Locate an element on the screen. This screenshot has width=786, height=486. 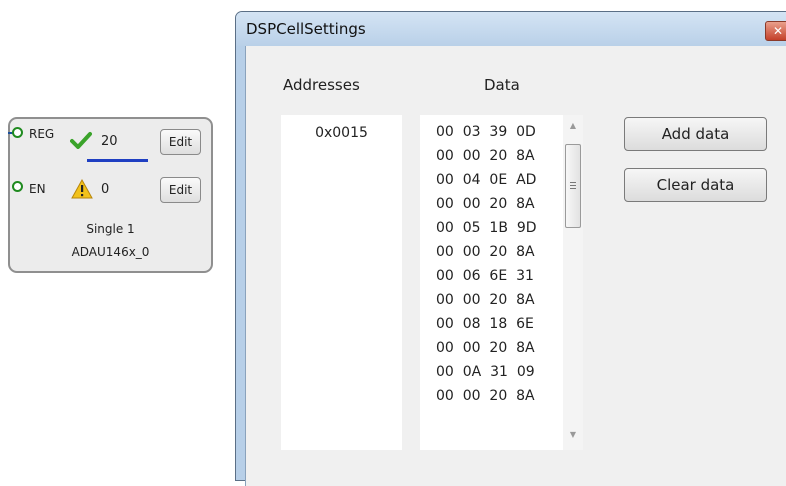
cell-name: Single 1 is located at coordinates (110, 229).